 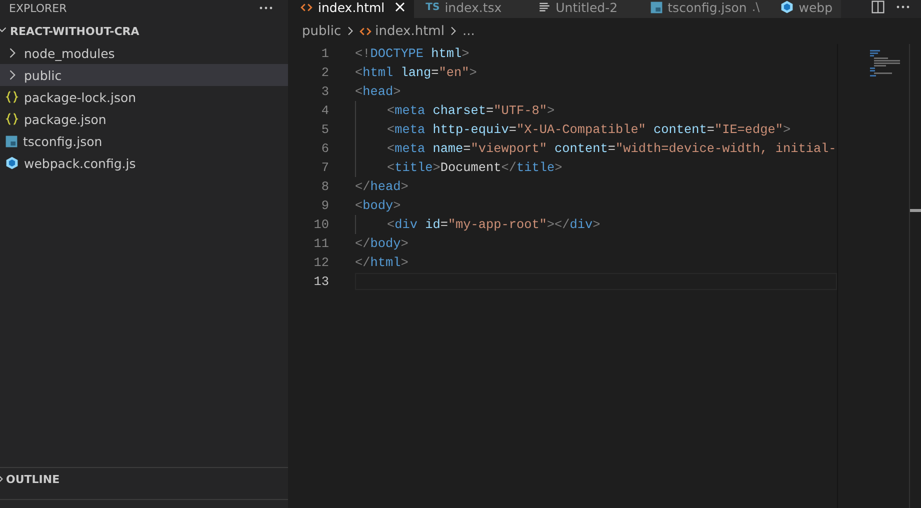 What do you see at coordinates (324, 110) in the screenshot?
I see `line-number: 4` at bounding box center [324, 110].